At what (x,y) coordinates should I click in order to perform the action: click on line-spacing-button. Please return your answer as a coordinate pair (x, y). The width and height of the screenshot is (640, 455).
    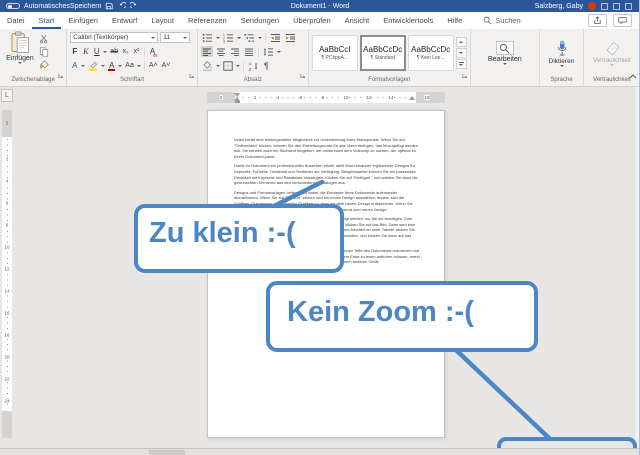
    Looking at the image, I should click on (268, 51).